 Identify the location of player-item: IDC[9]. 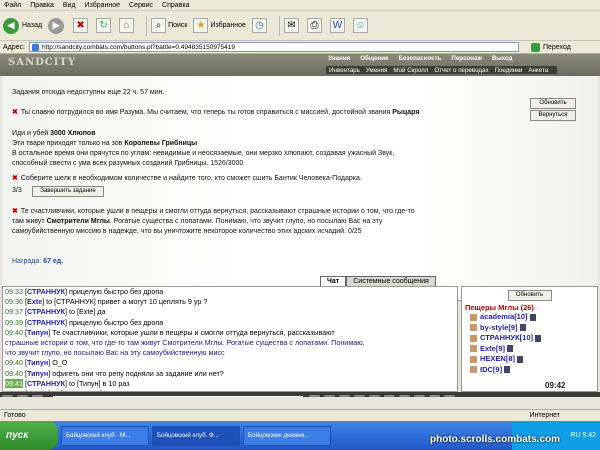
(529, 370).